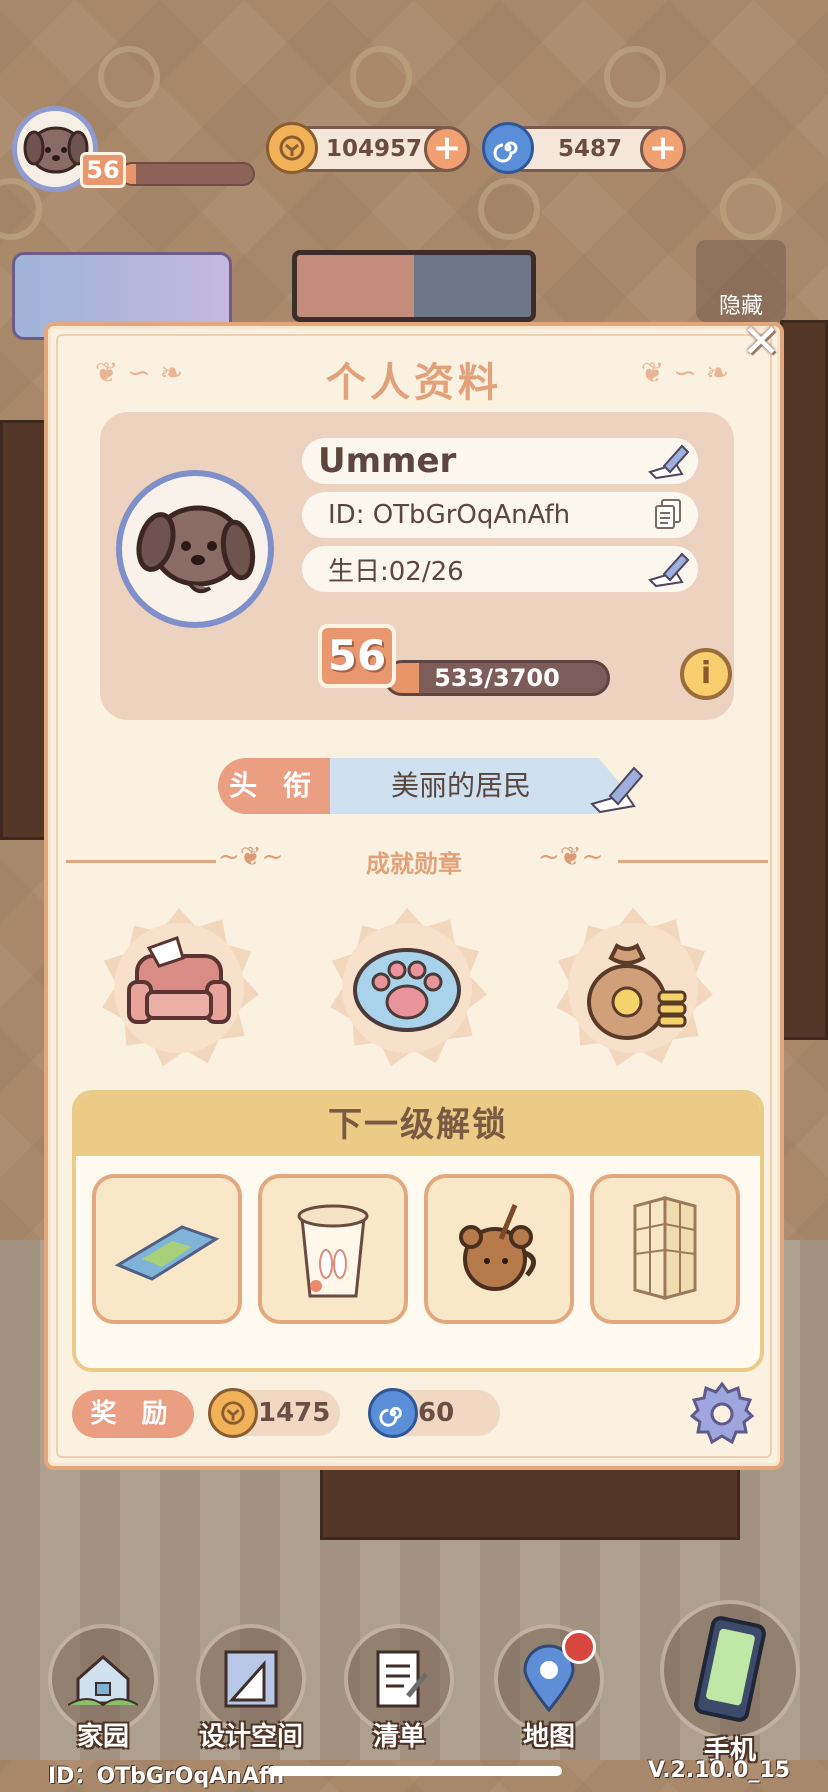  I want to click on settings-gear-icon, so click(722, 1414).